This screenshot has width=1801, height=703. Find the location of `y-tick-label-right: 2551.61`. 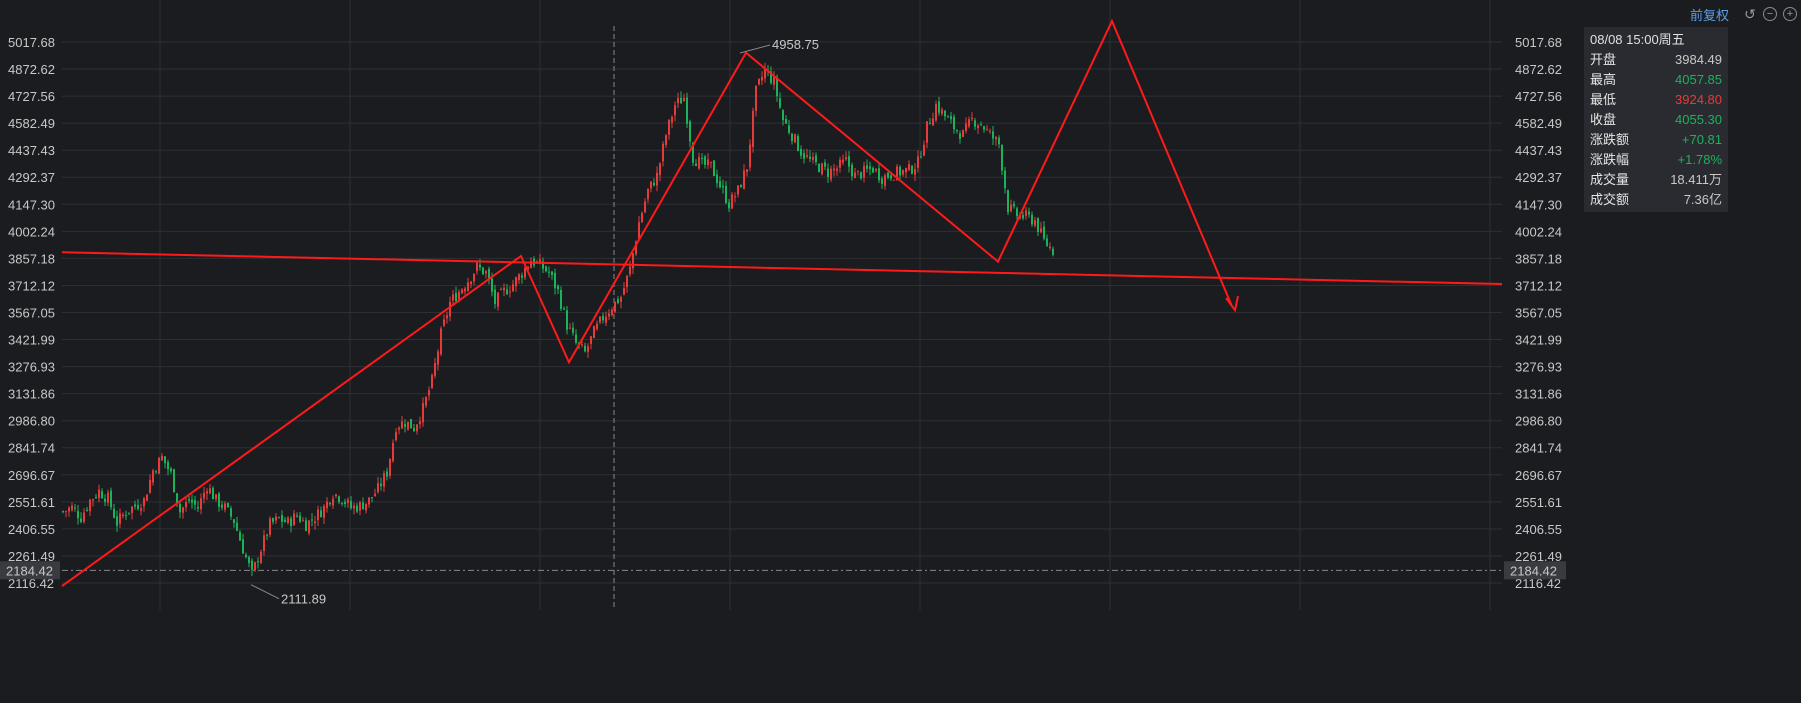

y-tick-label-right: 2551.61 is located at coordinates (1538, 502).